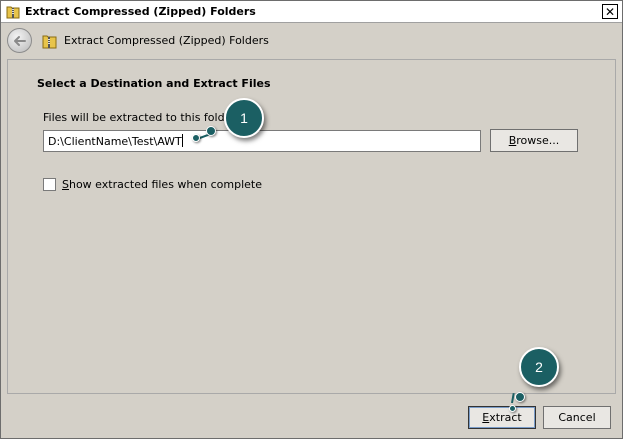  What do you see at coordinates (211, 131) in the screenshot?
I see `callout-1-anchor-dot` at bounding box center [211, 131].